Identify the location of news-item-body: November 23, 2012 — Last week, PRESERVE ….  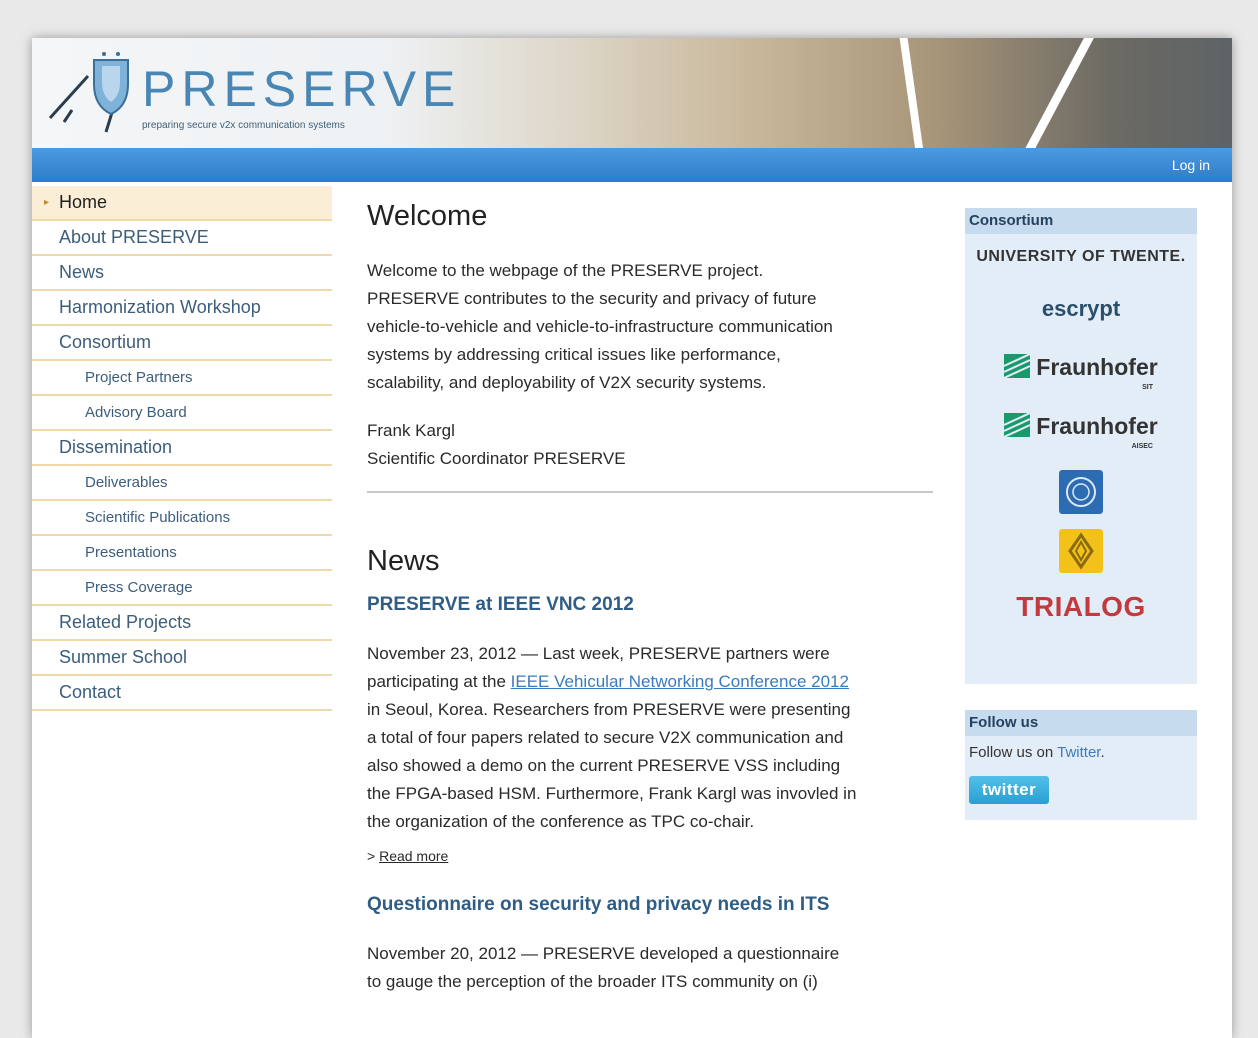
(652, 738).